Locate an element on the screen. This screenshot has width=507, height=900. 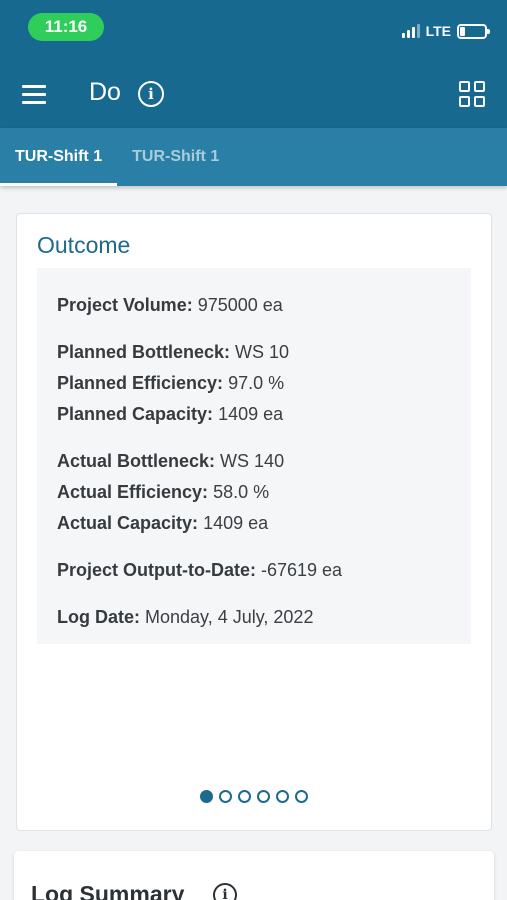
status-time: 11:16 is located at coordinates (66, 27).